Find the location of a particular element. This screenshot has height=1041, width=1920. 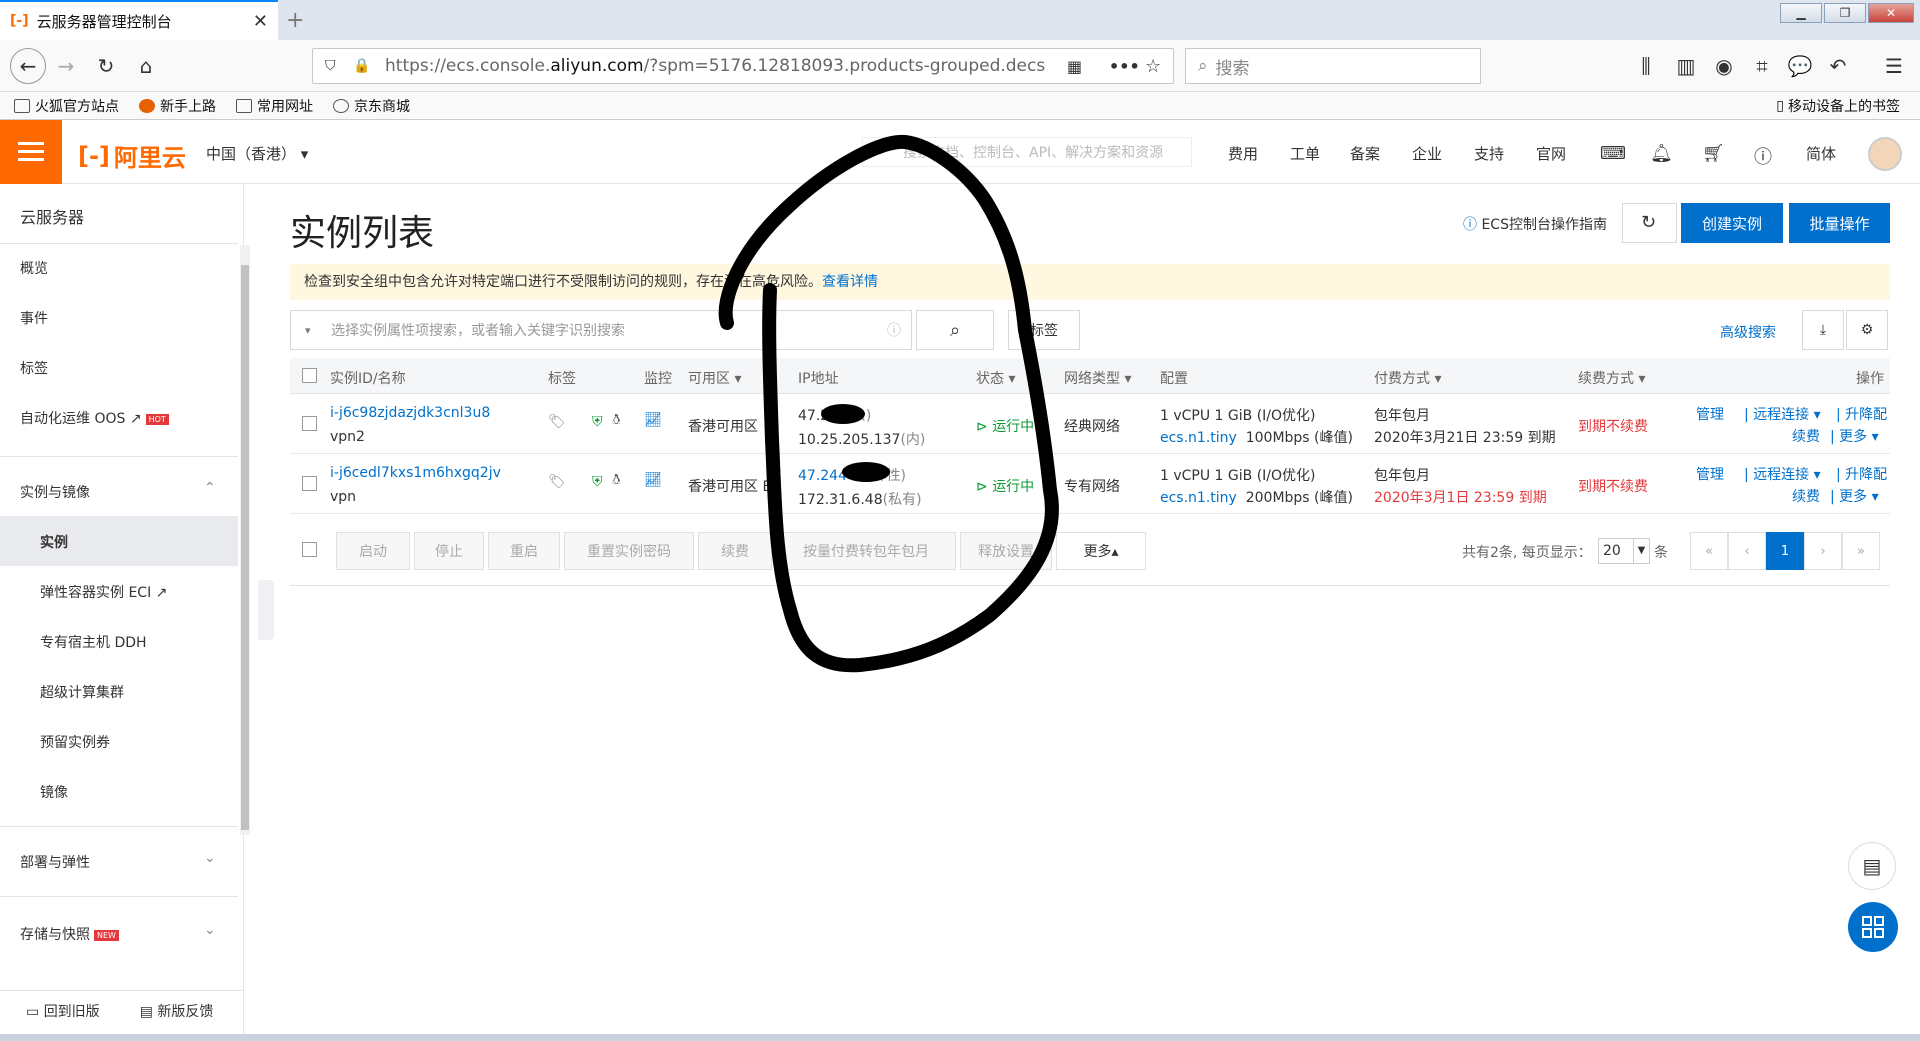

collapse-sidebar-handle is located at coordinates (266, 610).